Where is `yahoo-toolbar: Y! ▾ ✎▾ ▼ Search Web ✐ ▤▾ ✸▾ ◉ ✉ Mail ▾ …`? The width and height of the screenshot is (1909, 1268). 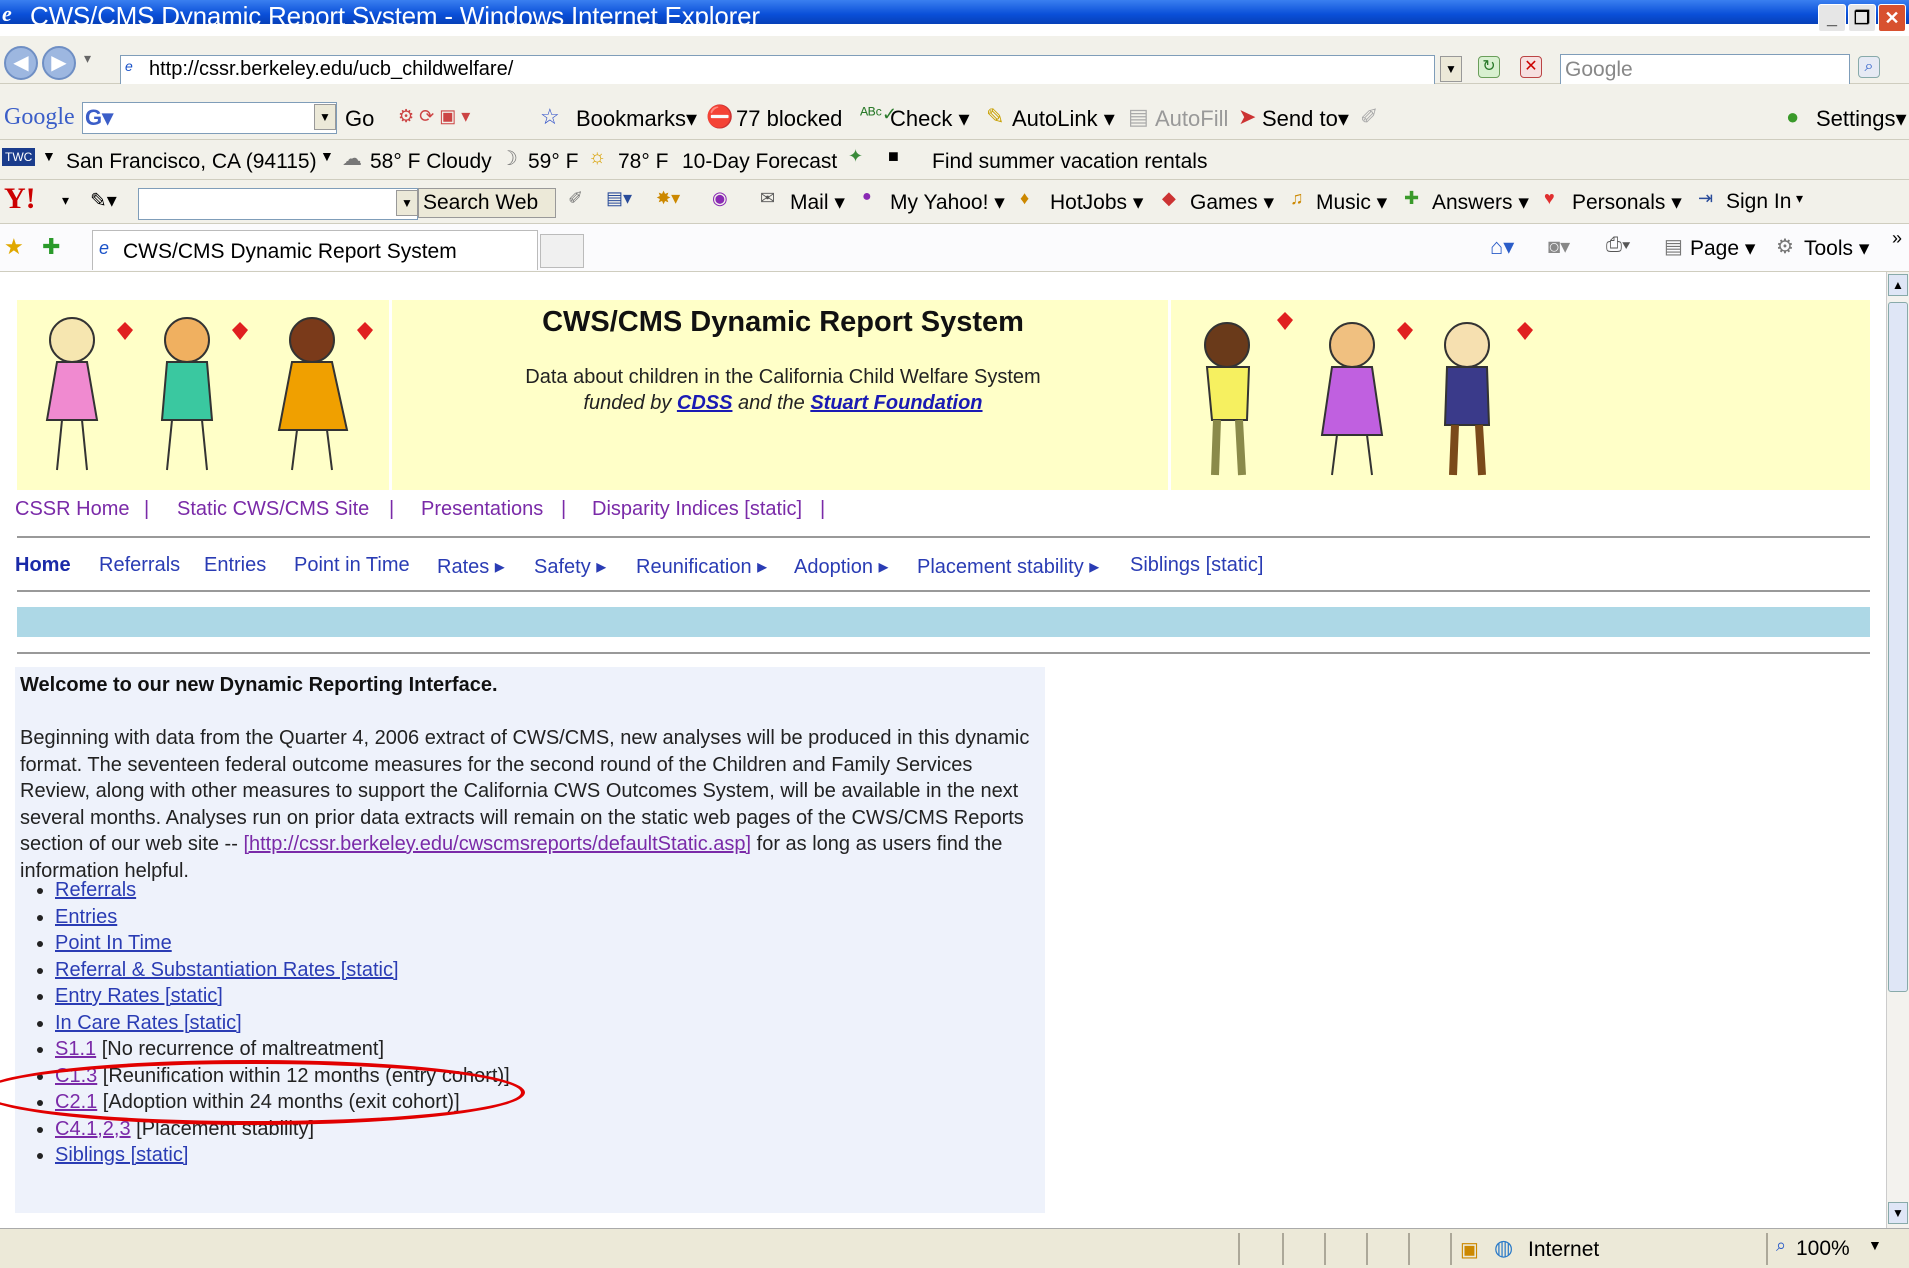
yahoo-toolbar: Y! ▾ ✎▾ ▼ Search Web ✐ ▤▾ ✸▾ ◉ ✉ Mail ▾ … is located at coordinates (954, 202).